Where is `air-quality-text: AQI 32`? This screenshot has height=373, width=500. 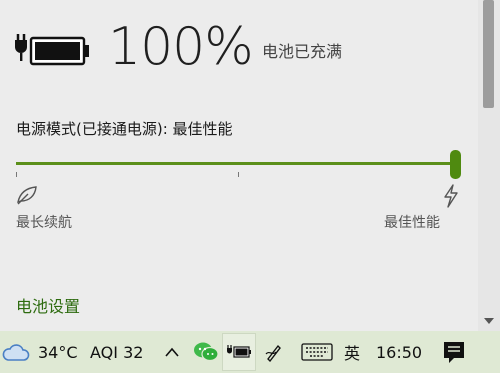
air-quality-text: AQI 32 is located at coordinates (116, 352).